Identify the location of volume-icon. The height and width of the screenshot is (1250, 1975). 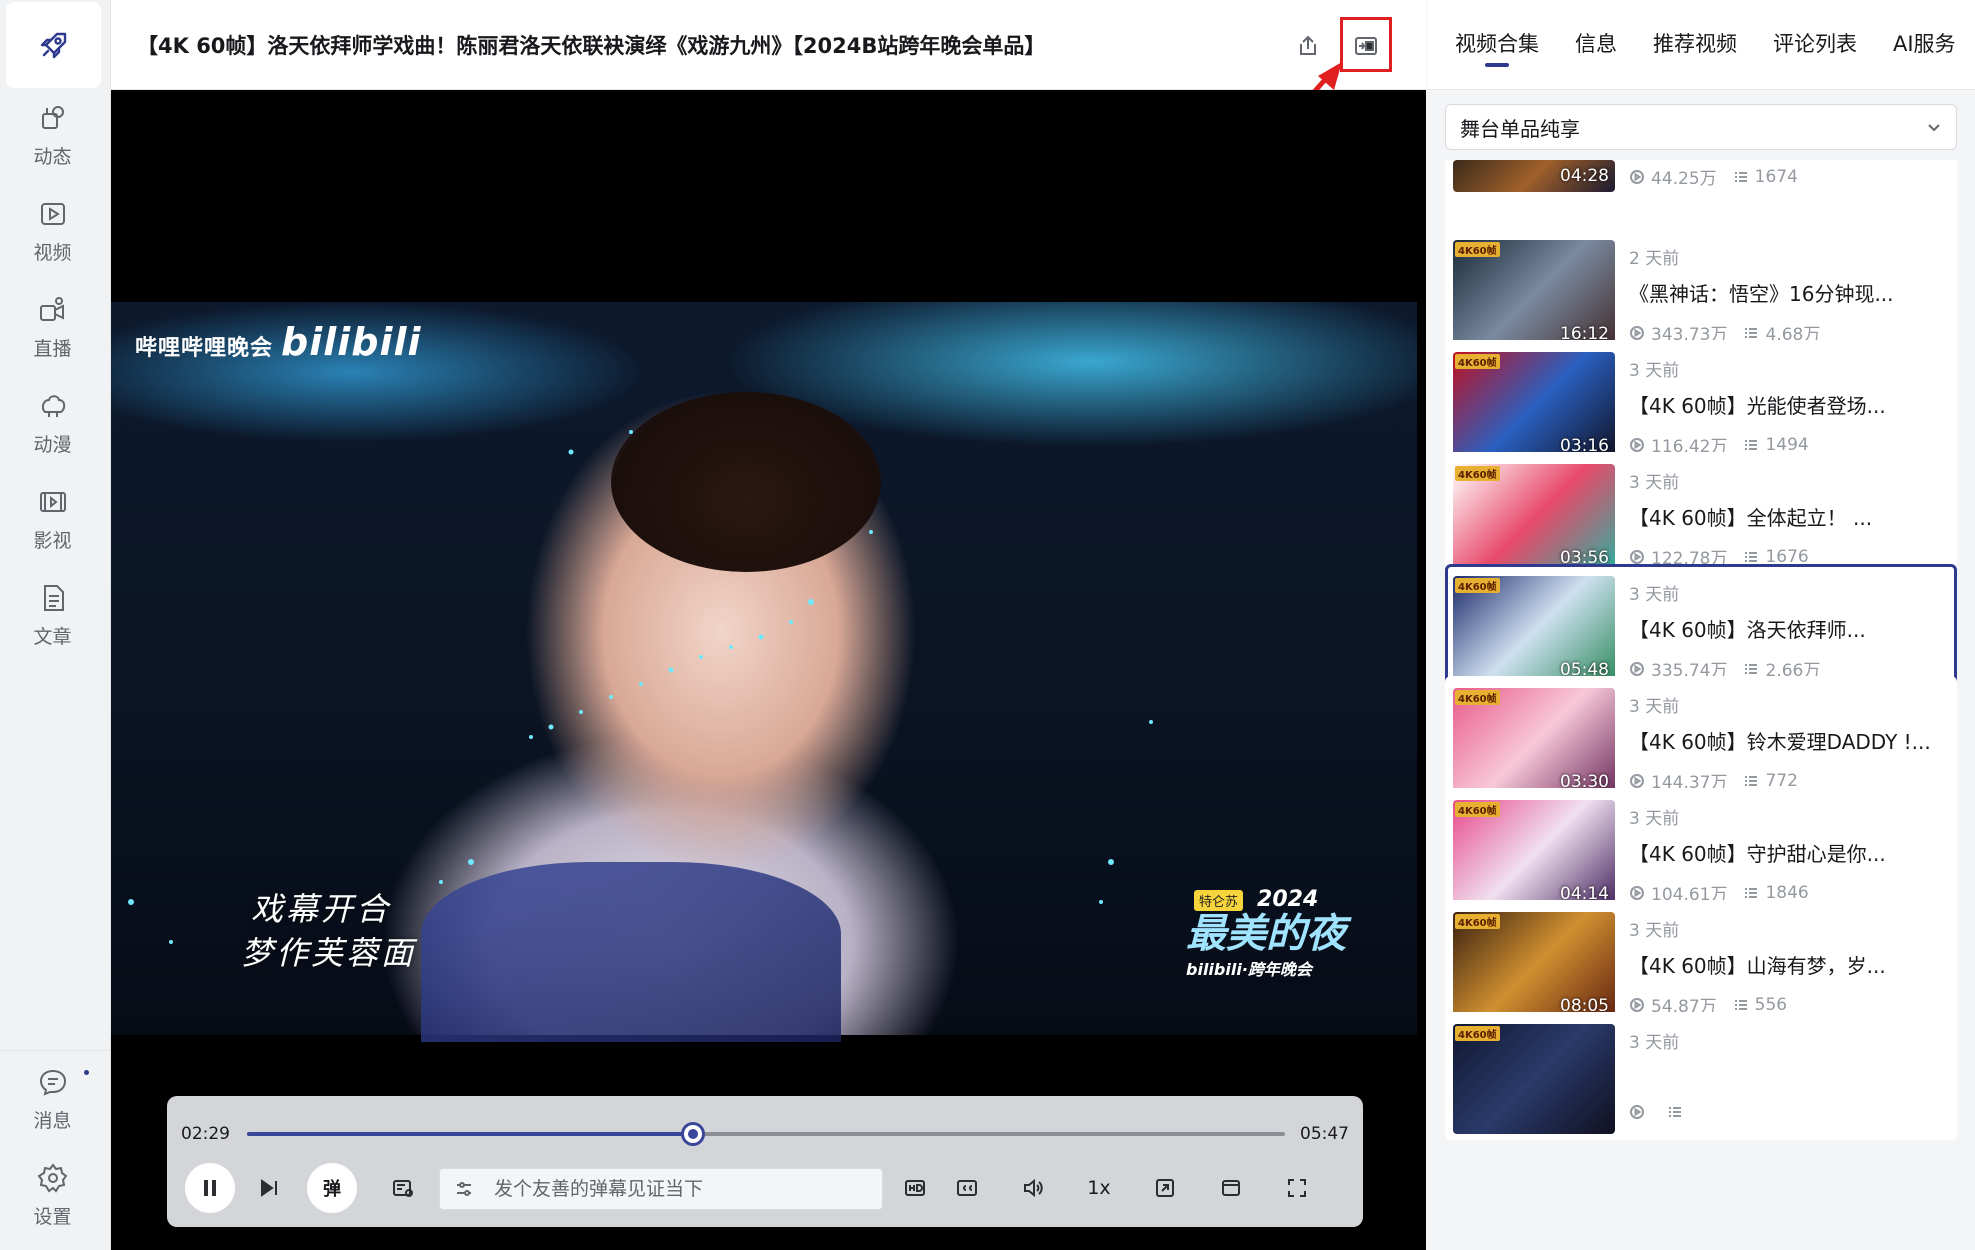
(1033, 1188).